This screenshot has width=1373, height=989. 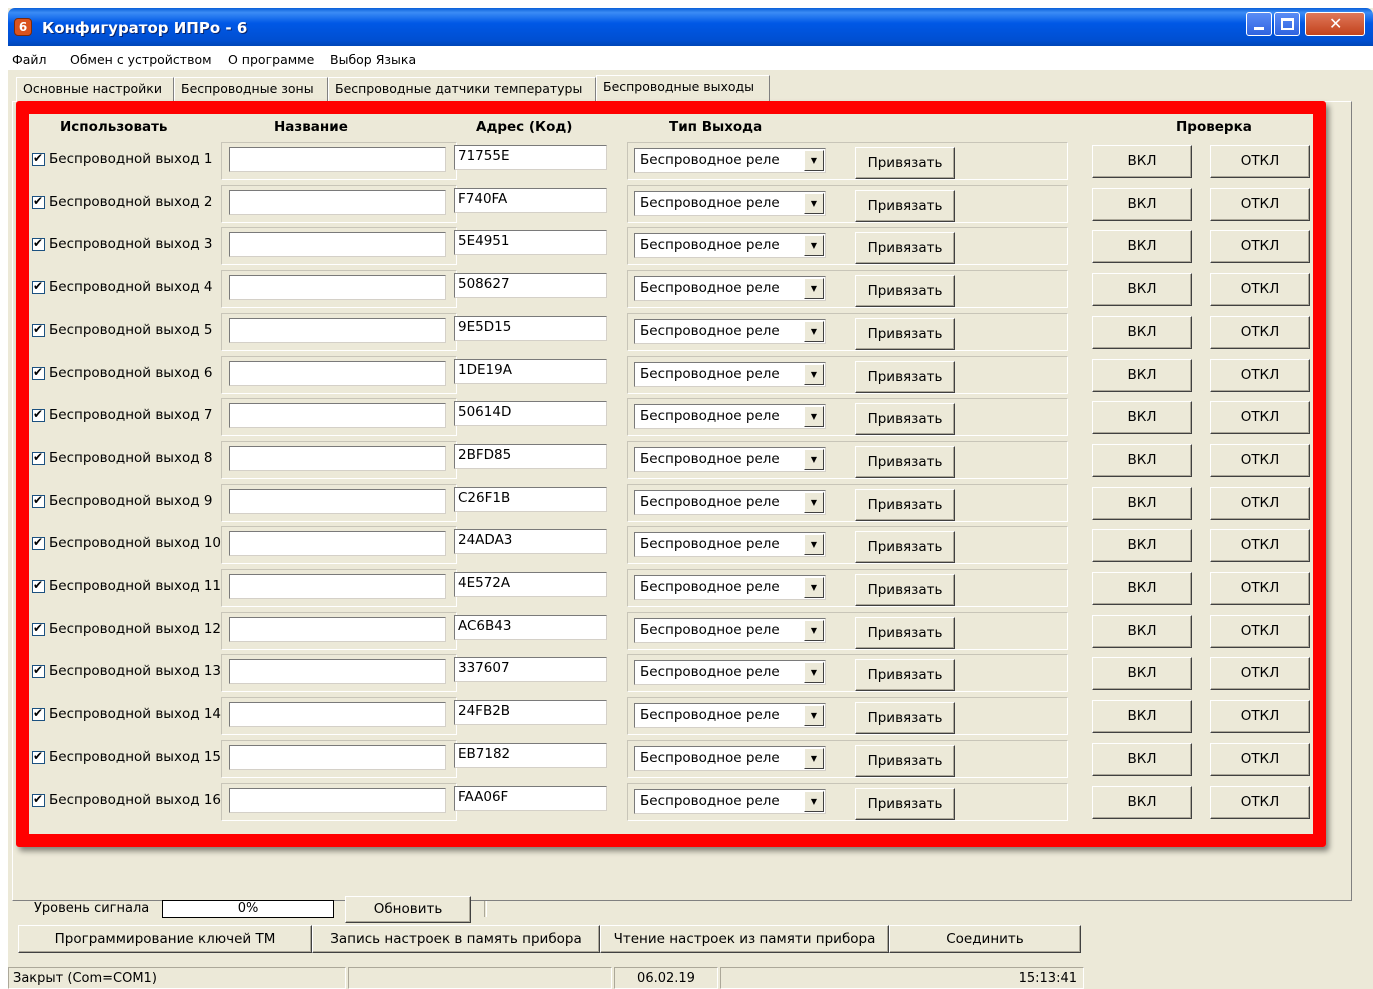 I want to click on write-settings-button: Запись настроек в память прибора, so click(x=456, y=939).